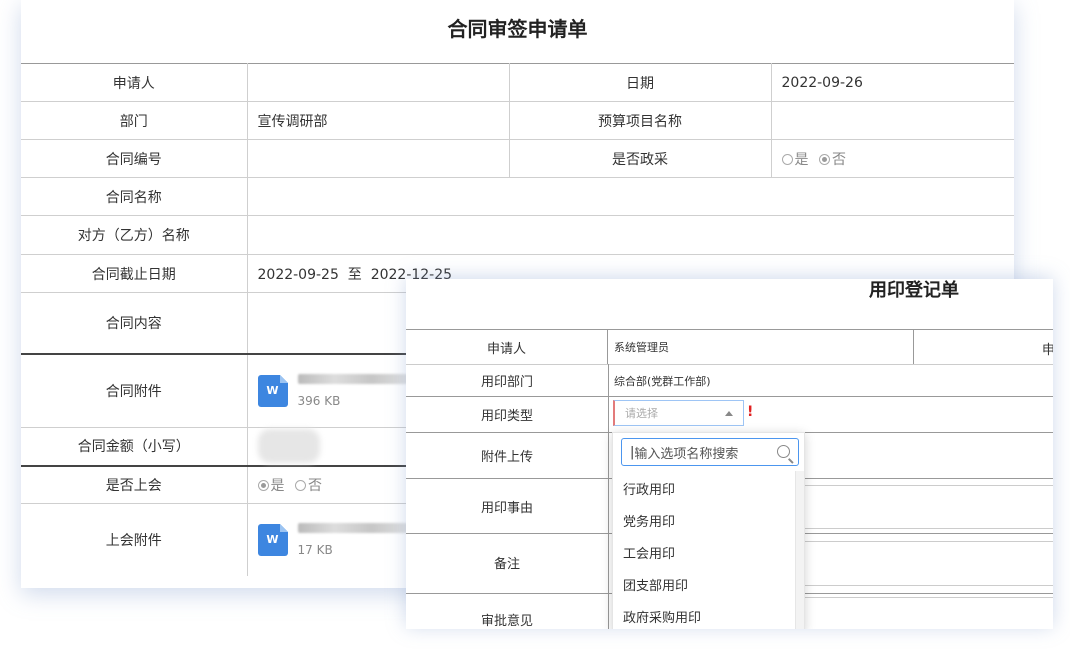 This screenshot has height=656, width=1070. What do you see at coordinates (354, 274) in the screenshot?
I see `deadline-to-text: 至` at bounding box center [354, 274].